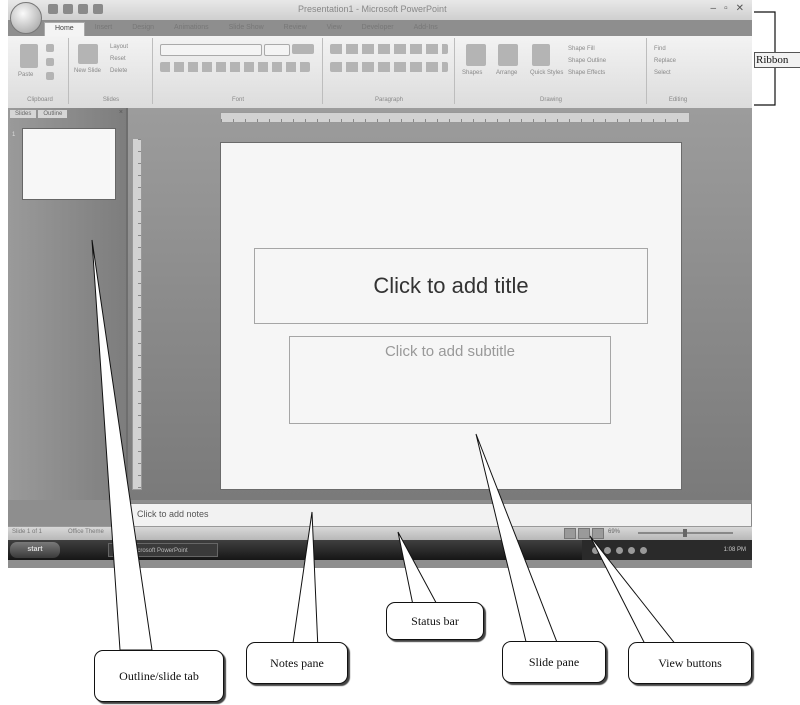  Describe the element at coordinates (587, 61) in the screenshot. I see `shape-outline-button: Shape Outline` at that location.